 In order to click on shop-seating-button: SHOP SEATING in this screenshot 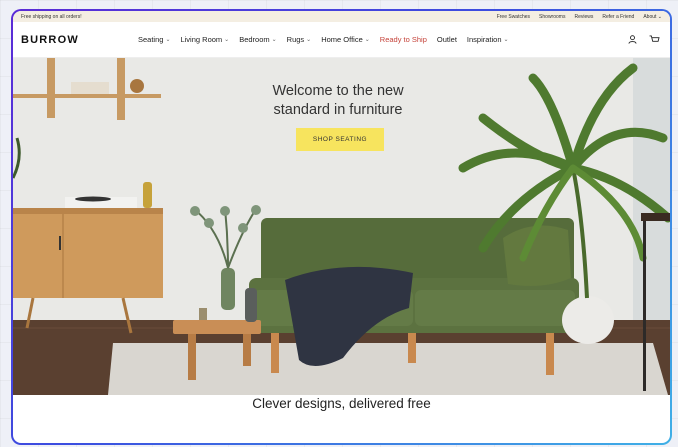, I will do `click(340, 139)`.